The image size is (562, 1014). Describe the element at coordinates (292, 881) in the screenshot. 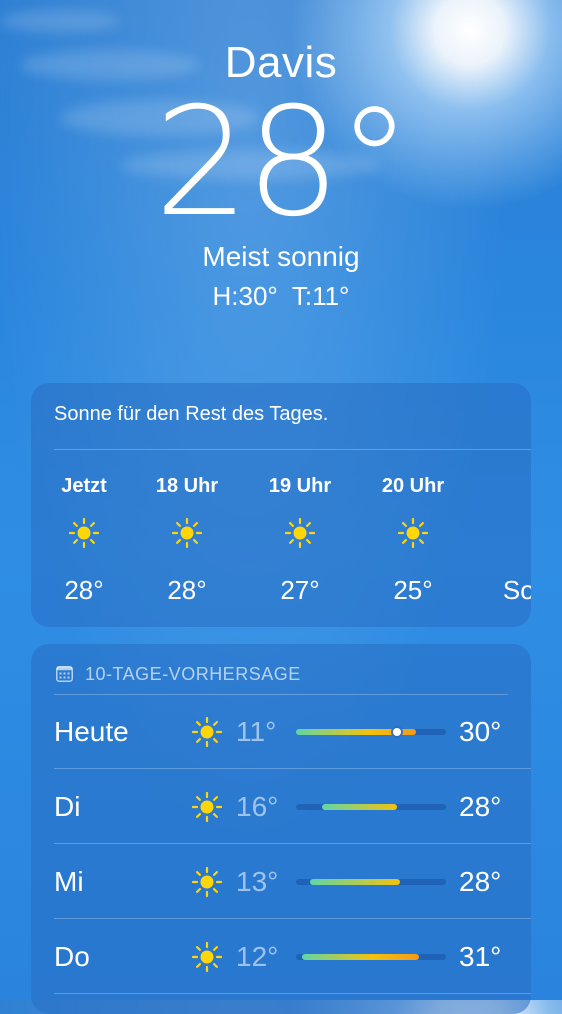

I see `forecast-row: Mi 13° 28°` at that location.